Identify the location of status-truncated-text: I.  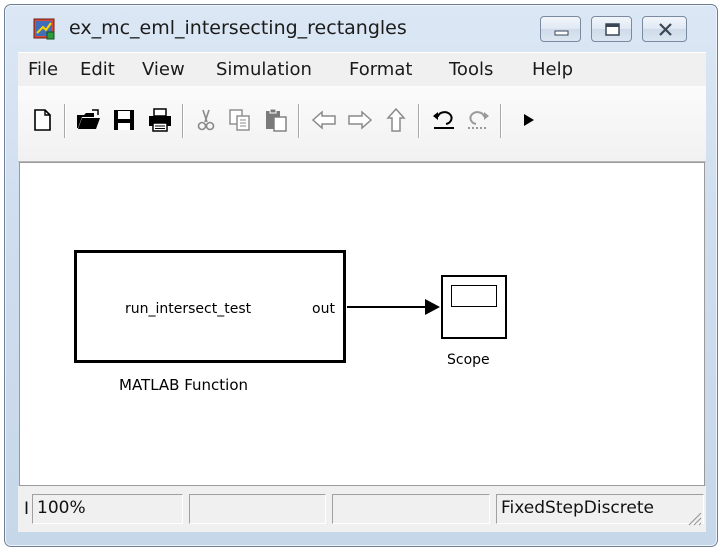
(27, 509).